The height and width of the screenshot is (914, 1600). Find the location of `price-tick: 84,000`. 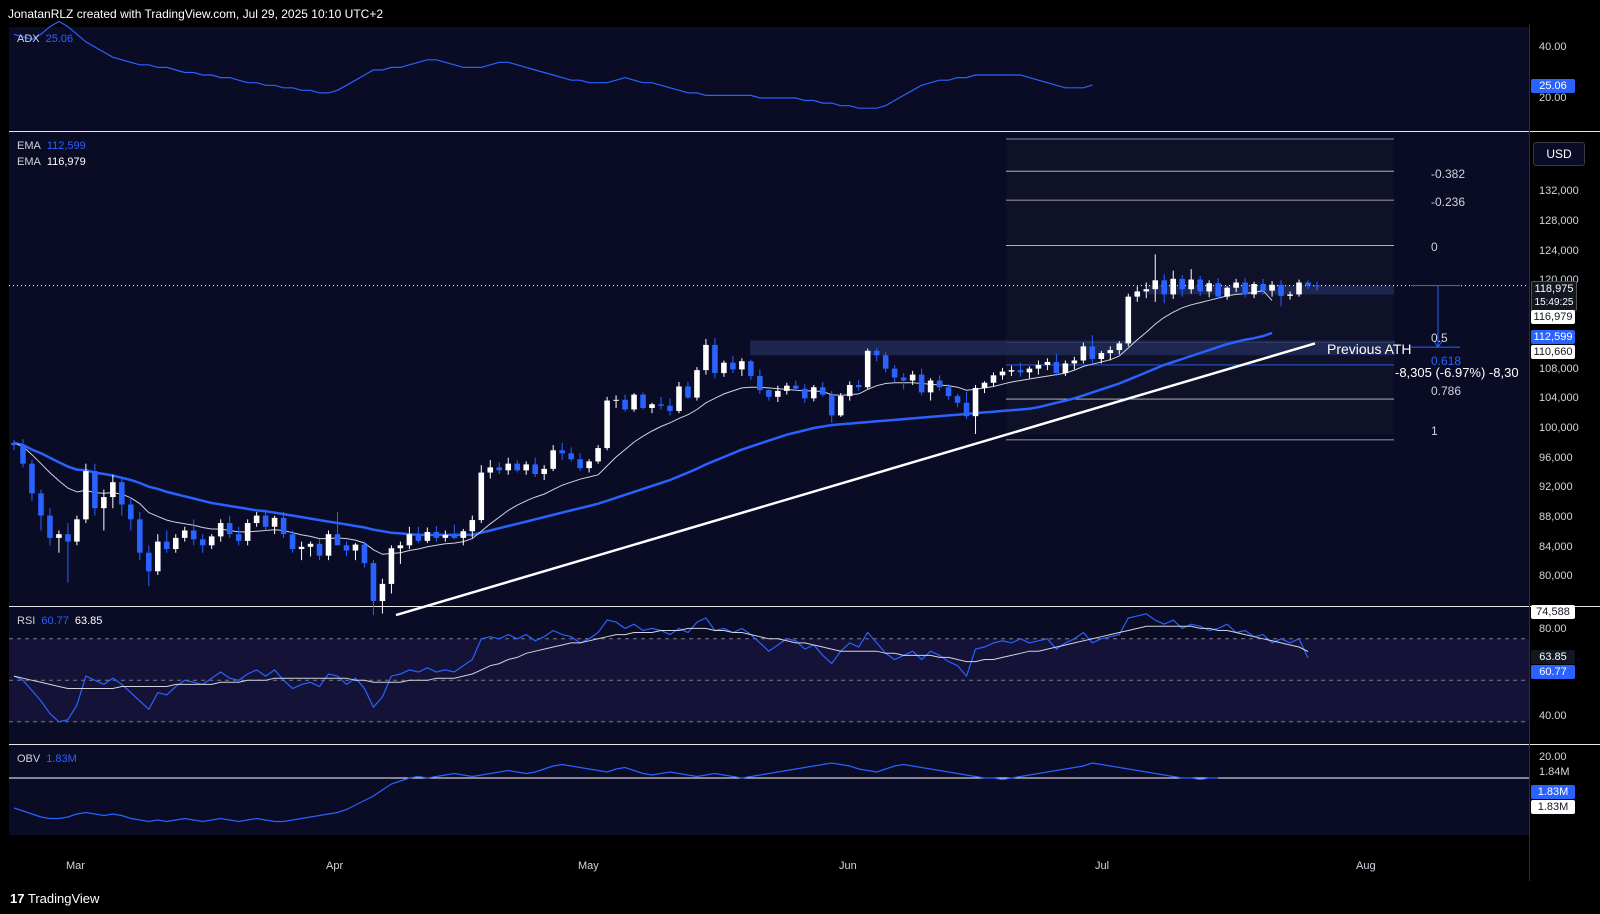

price-tick: 84,000 is located at coordinates (1556, 547).